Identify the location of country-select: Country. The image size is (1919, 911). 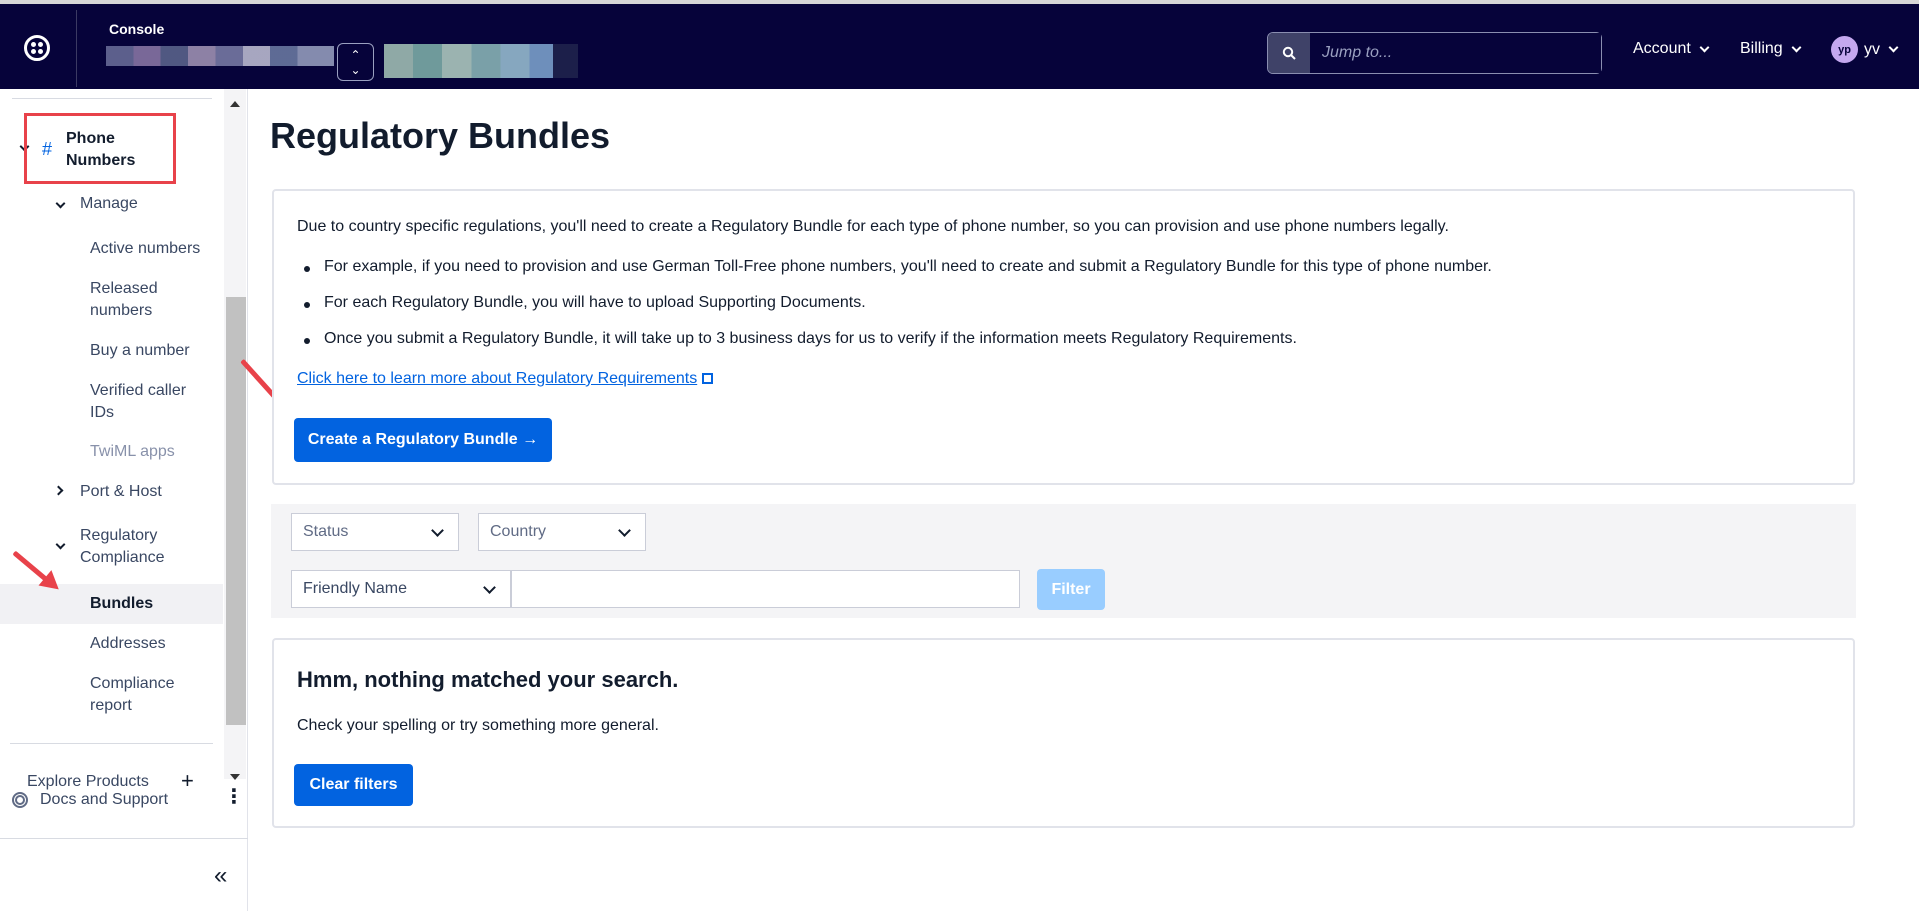
(562, 532).